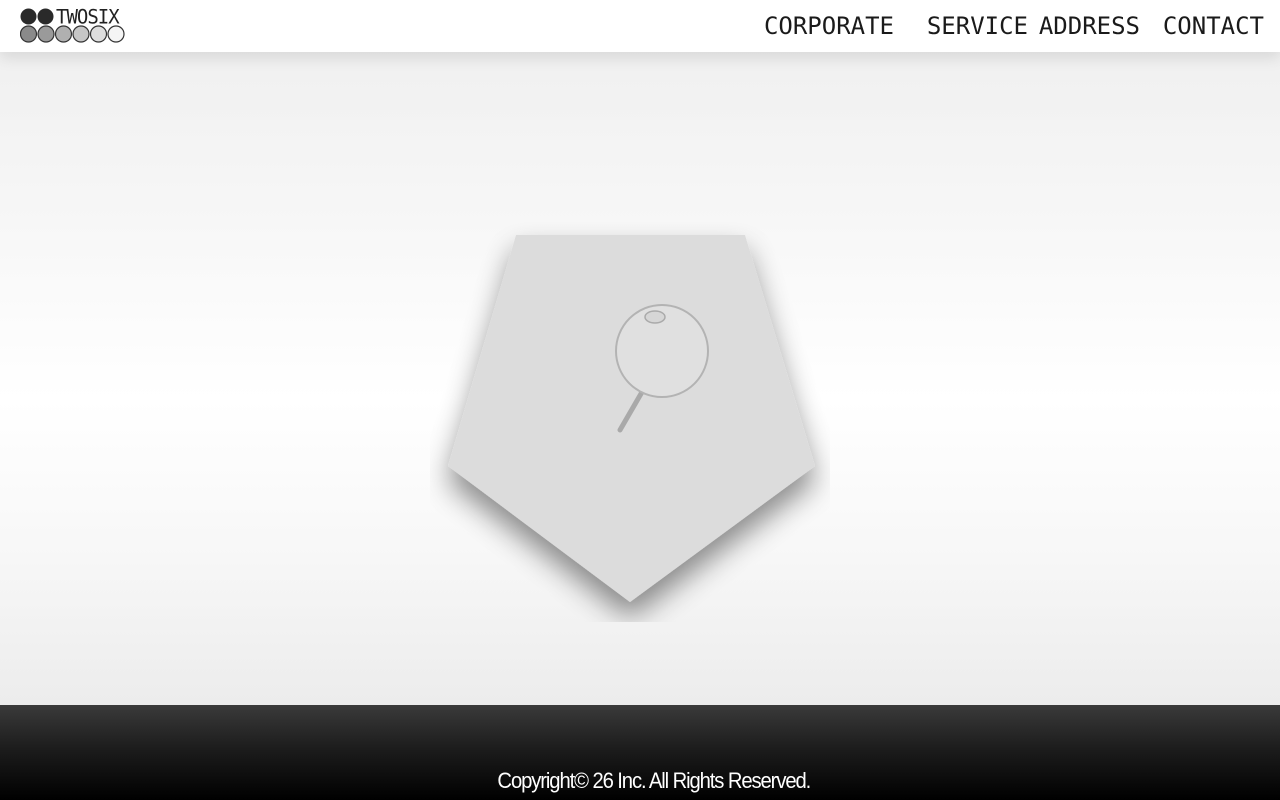  Describe the element at coordinates (977, 26) in the screenshot. I see `nav-service: SERVICE` at that location.